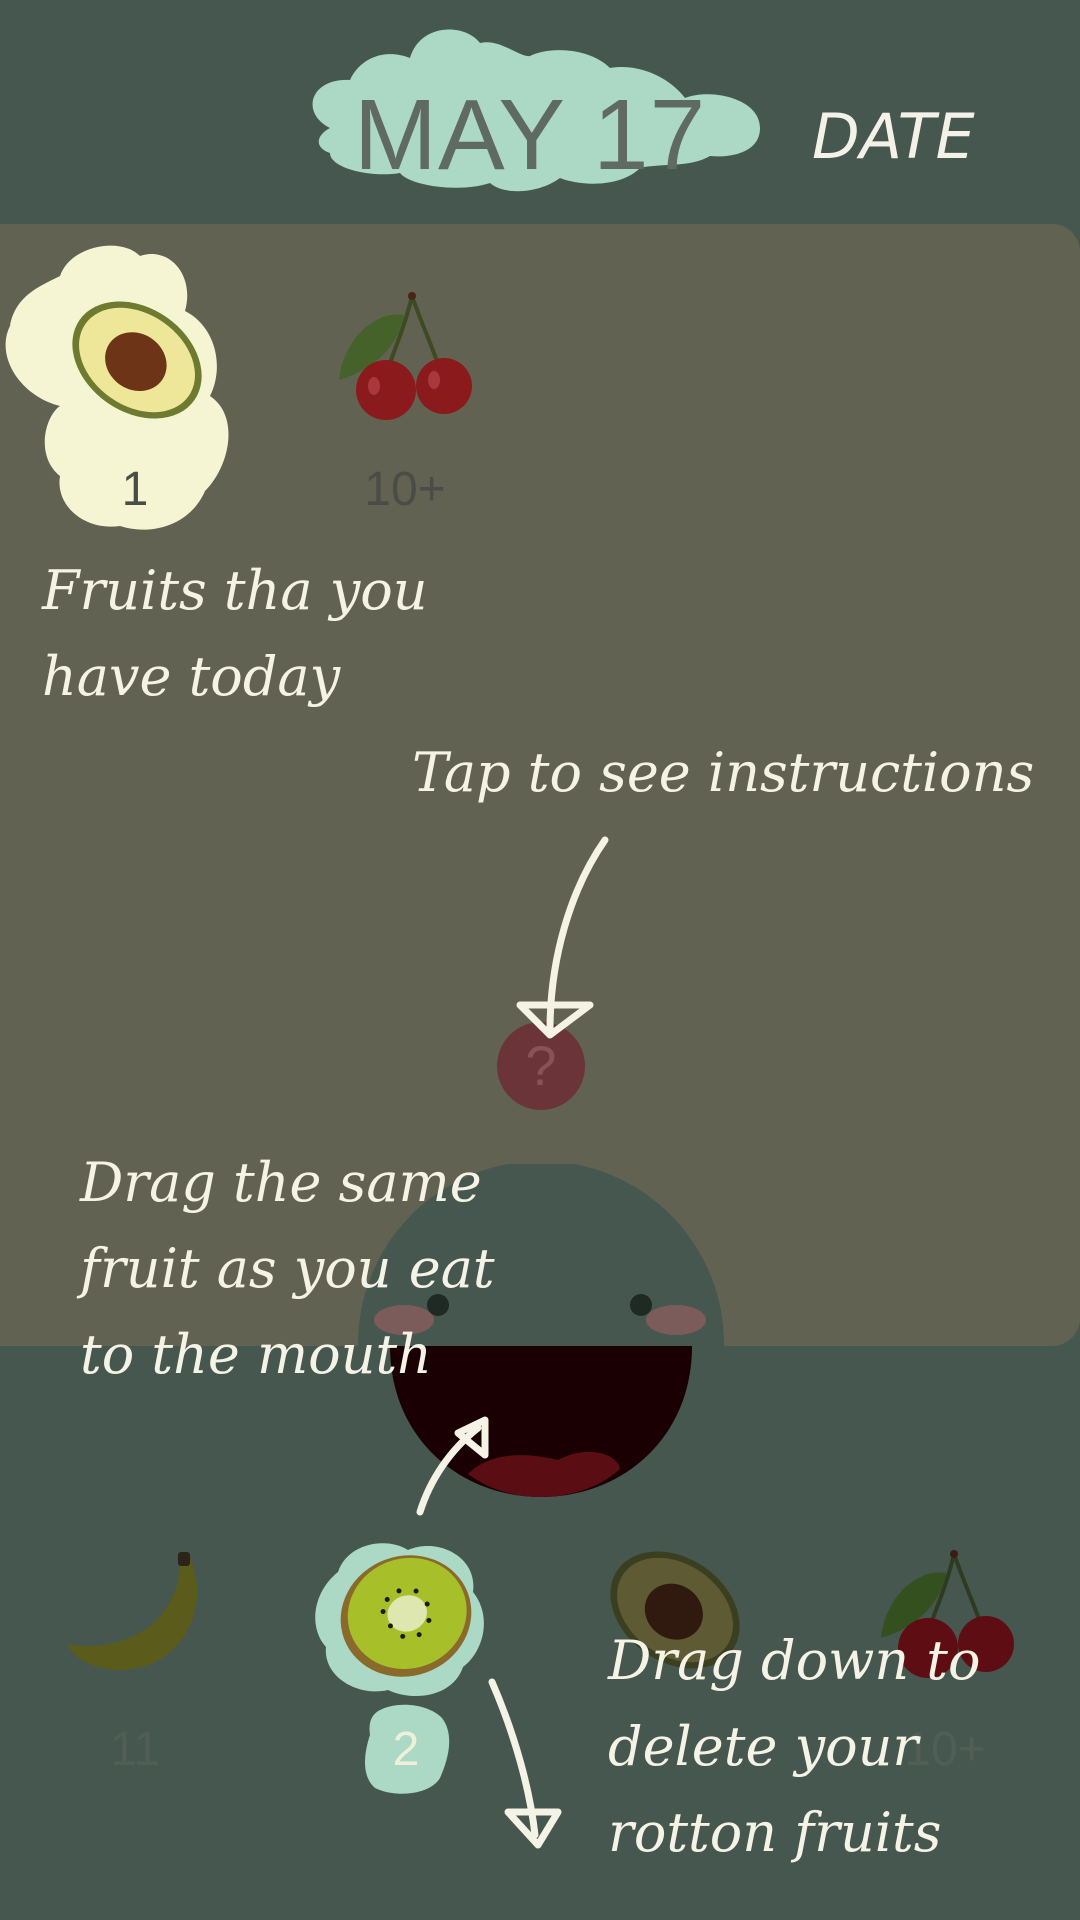 The image size is (1080, 1920). What do you see at coordinates (135, 489) in the screenshot?
I see `fruit-count: 1` at bounding box center [135, 489].